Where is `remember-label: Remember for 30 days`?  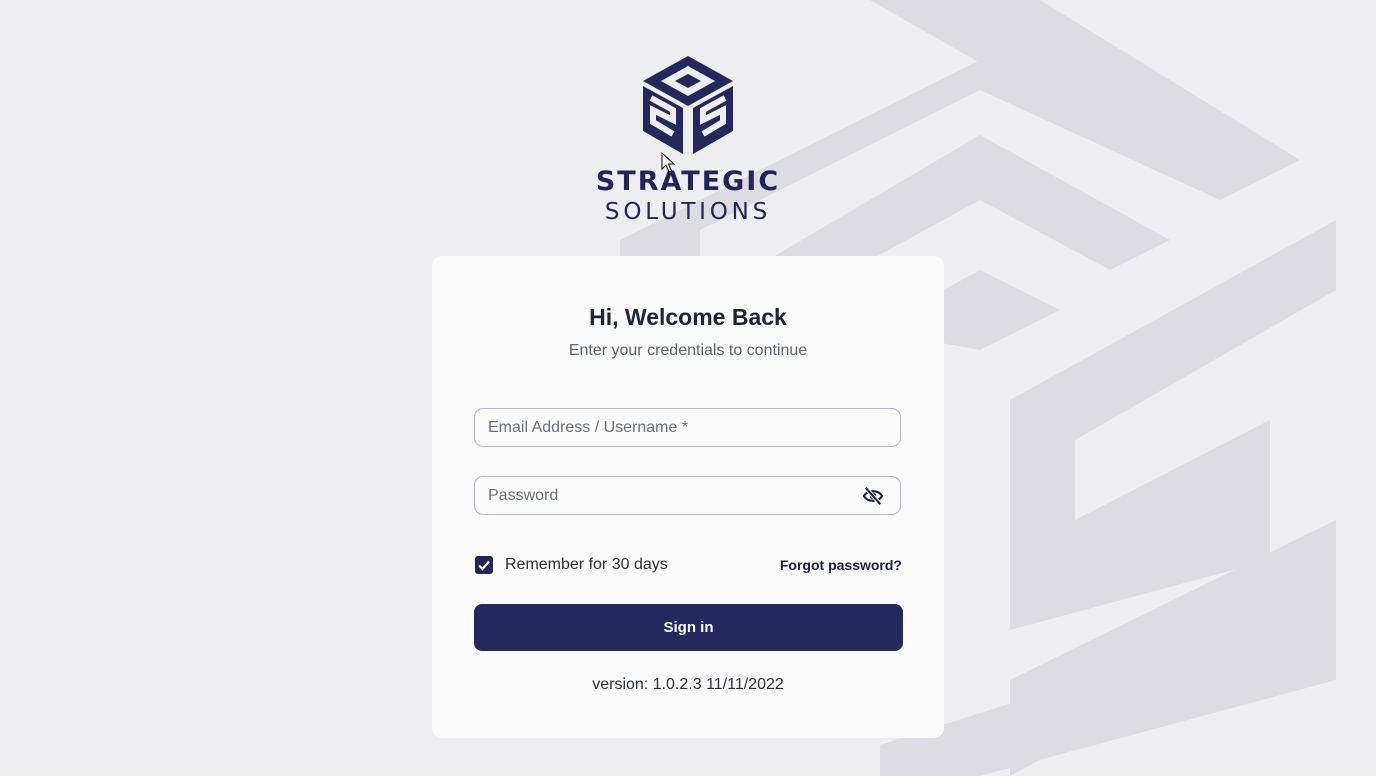
remember-label: Remember for 30 days is located at coordinates (586, 564).